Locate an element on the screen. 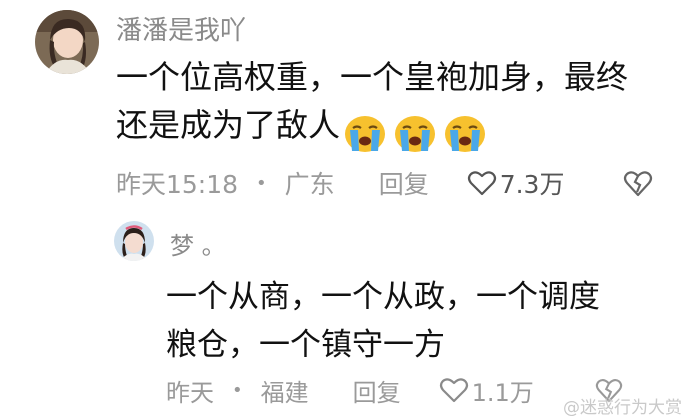 This screenshot has width=690, height=420. comment-text-line: 一个位高权重，一个皇袍加身，最终 is located at coordinates (372, 77).